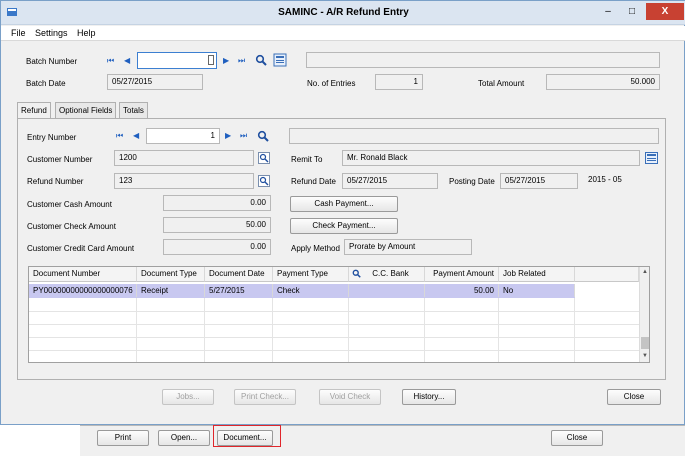 This screenshot has width=685, height=456. What do you see at coordinates (217, 247) in the screenshot?
I see `customer-credit-card-amount-field: 0.00` at bounding box center [217, 247].